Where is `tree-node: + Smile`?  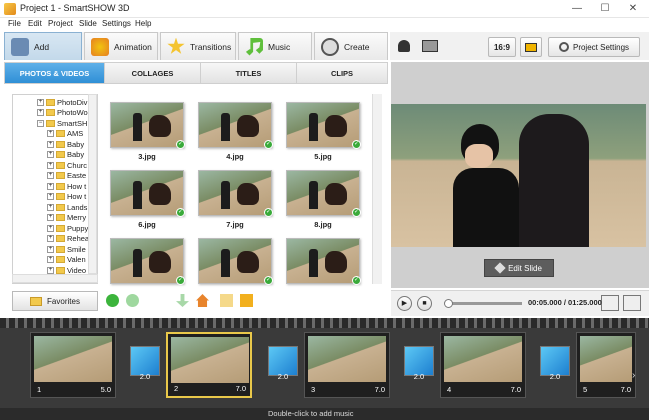
tree-node: + Smile is located at coordinates (66, 249).